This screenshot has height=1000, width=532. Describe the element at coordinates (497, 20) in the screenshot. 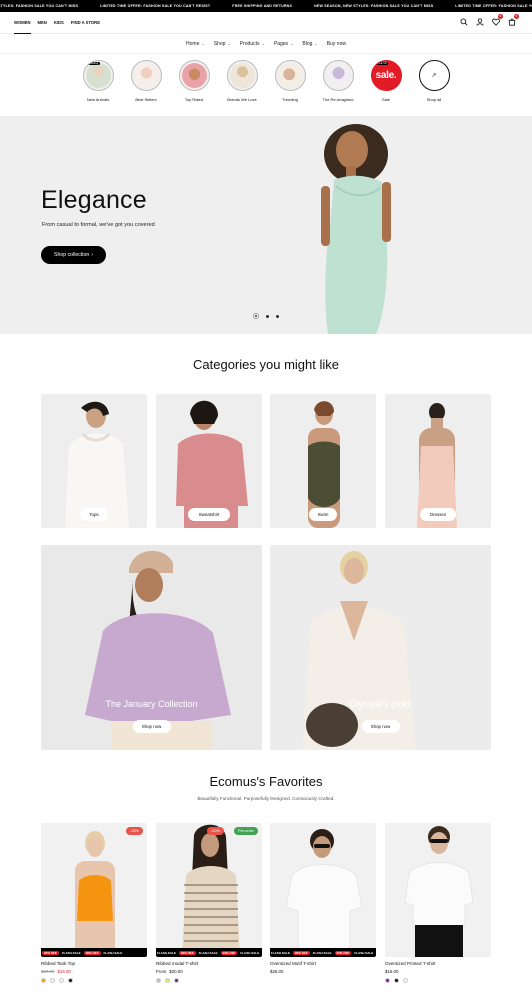

I see `wishlist-icon: 0` at that location.